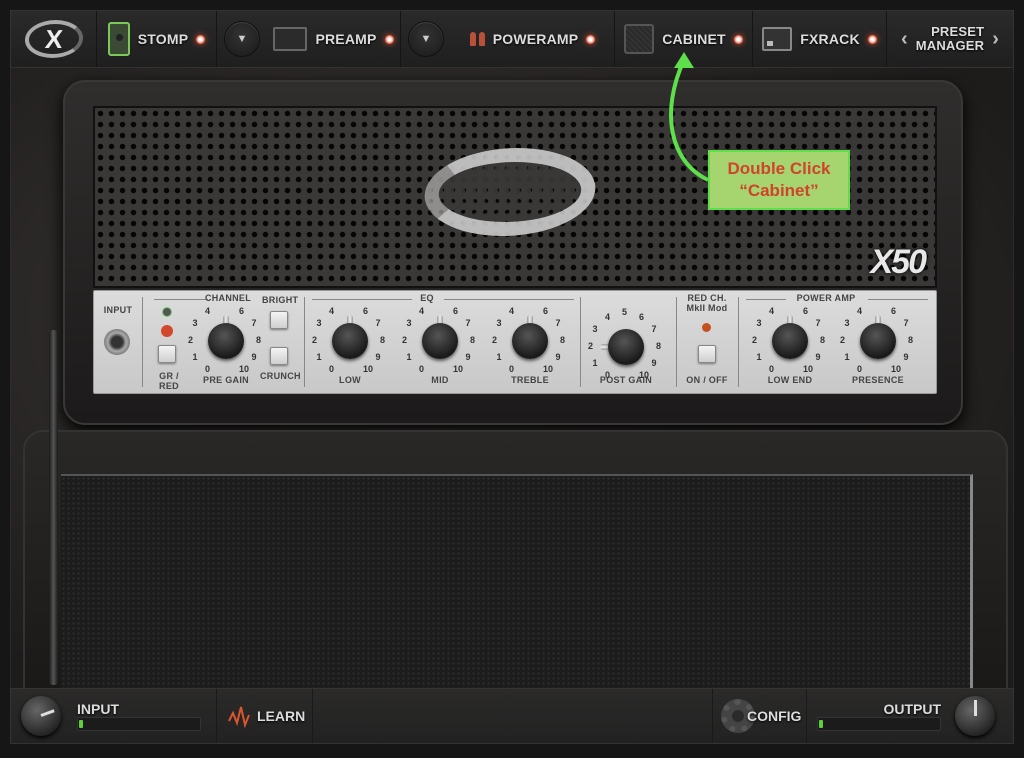 The width and height of the screenshot is (1024, 758). What do you see at coordinates (477, 39) in the screenshot?
I see `tubes-icon` at bounding box center [477, 39].